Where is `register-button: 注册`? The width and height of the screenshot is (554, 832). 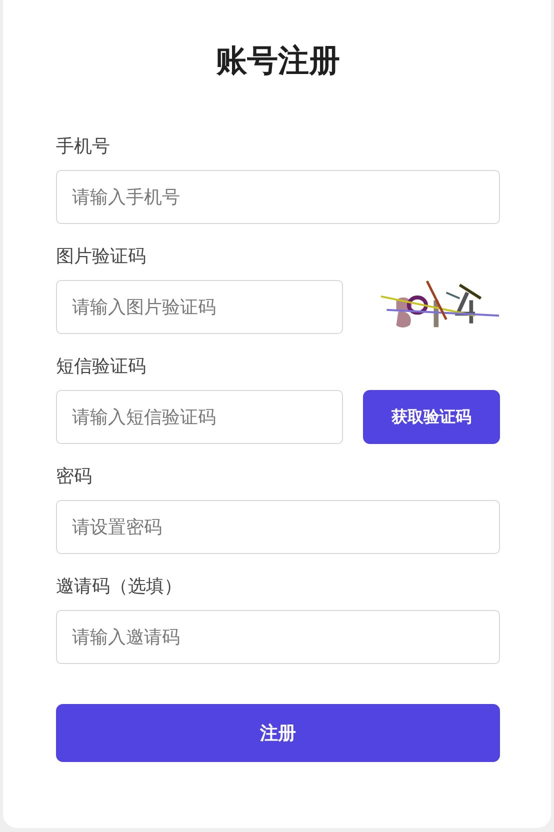 register-button: 注册 is located at coordinates (278, 733).